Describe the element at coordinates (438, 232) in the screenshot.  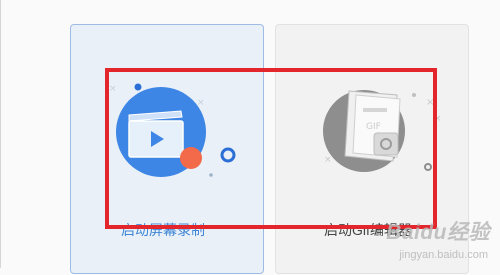
I see `watermark-text: Baidu经验` at that location.